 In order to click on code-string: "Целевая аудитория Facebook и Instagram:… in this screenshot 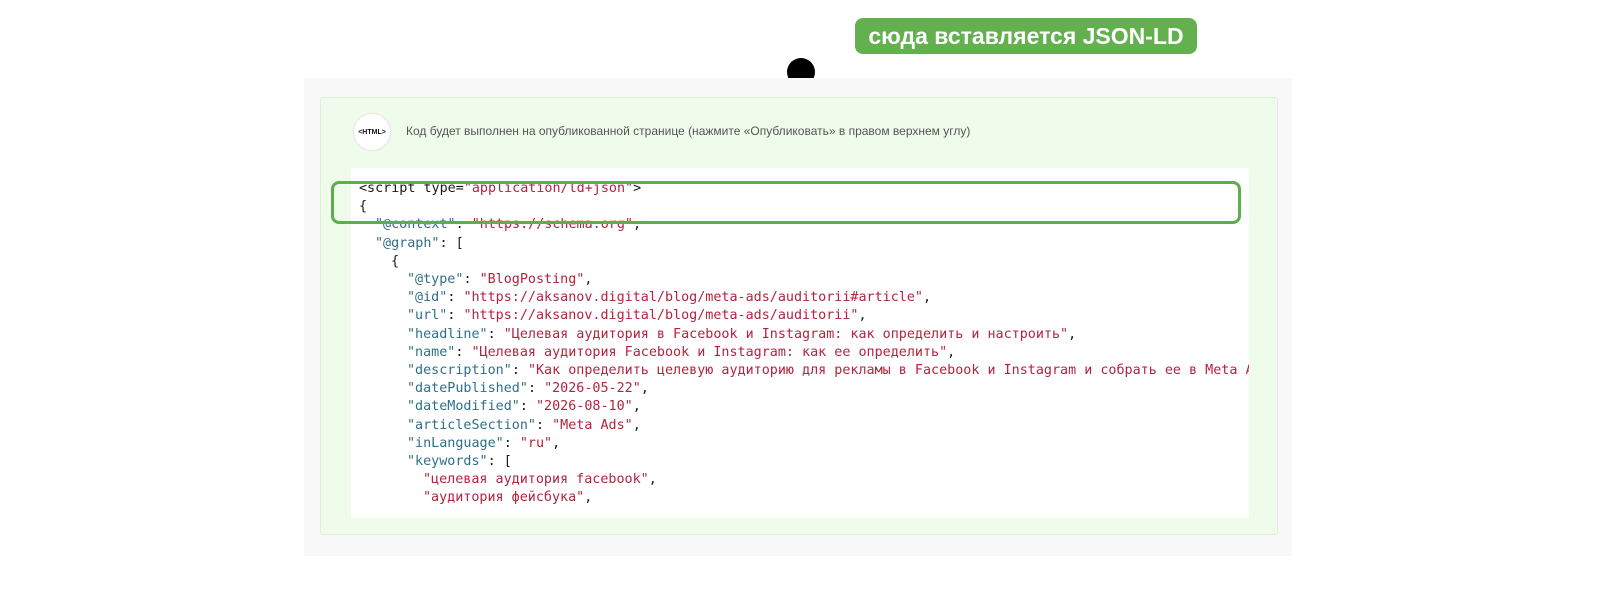, I will do `click(709, 352)`.